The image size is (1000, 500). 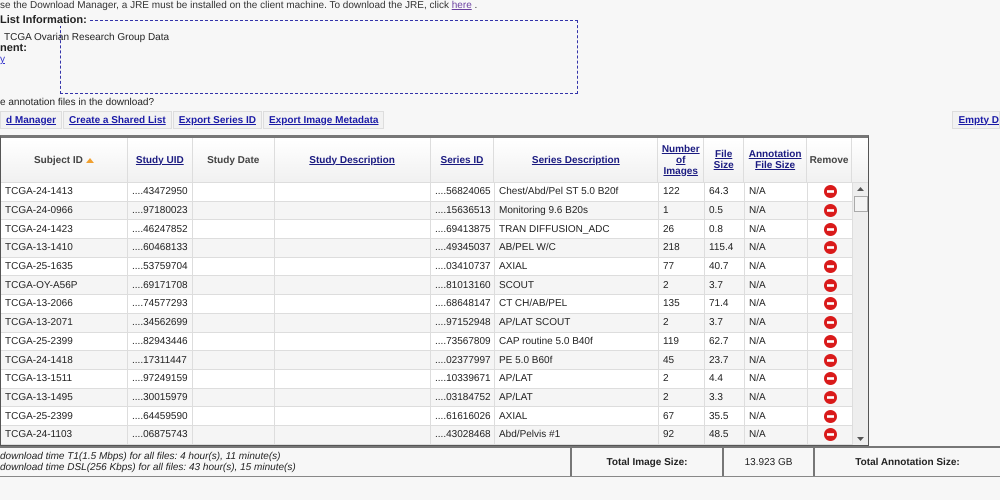 I want to click on column-header: File Size, so click(x=724, y=160).